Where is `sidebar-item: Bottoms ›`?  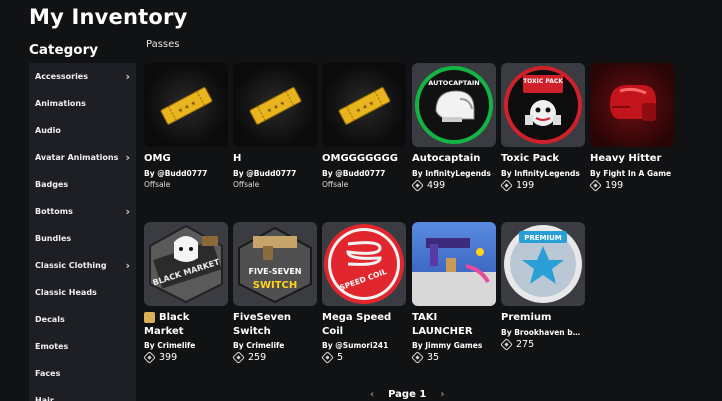 sidebar-item: Bottoms › is located at coordinates (82, 211).